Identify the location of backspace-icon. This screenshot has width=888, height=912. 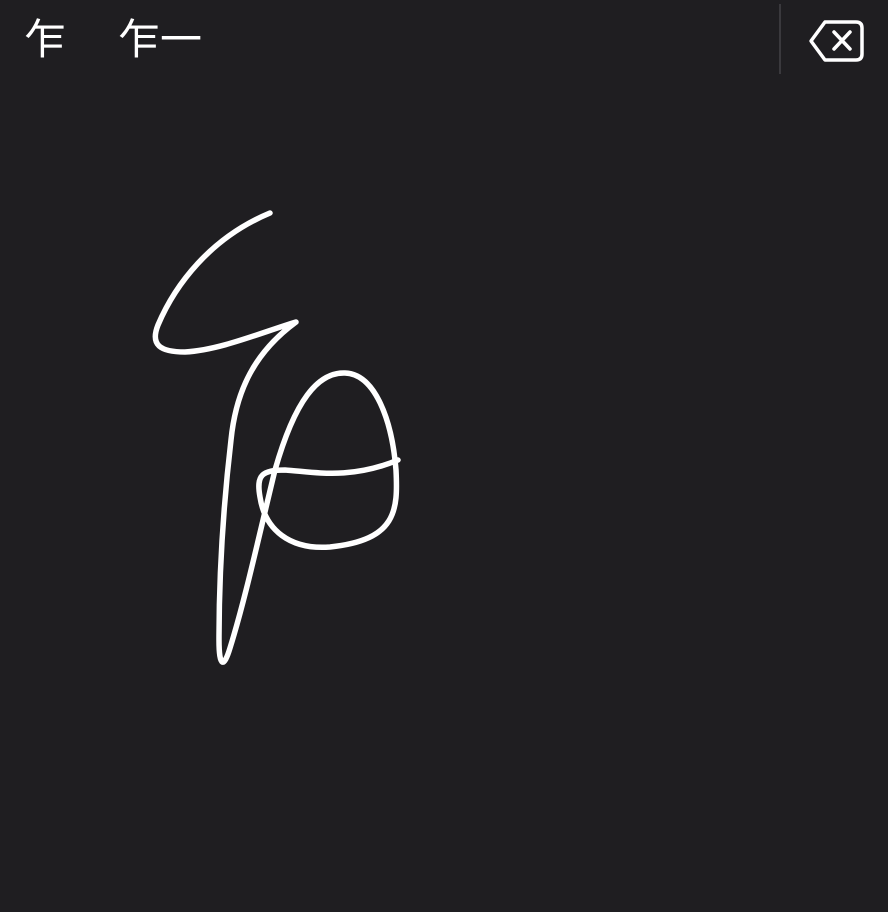
(836, 41).